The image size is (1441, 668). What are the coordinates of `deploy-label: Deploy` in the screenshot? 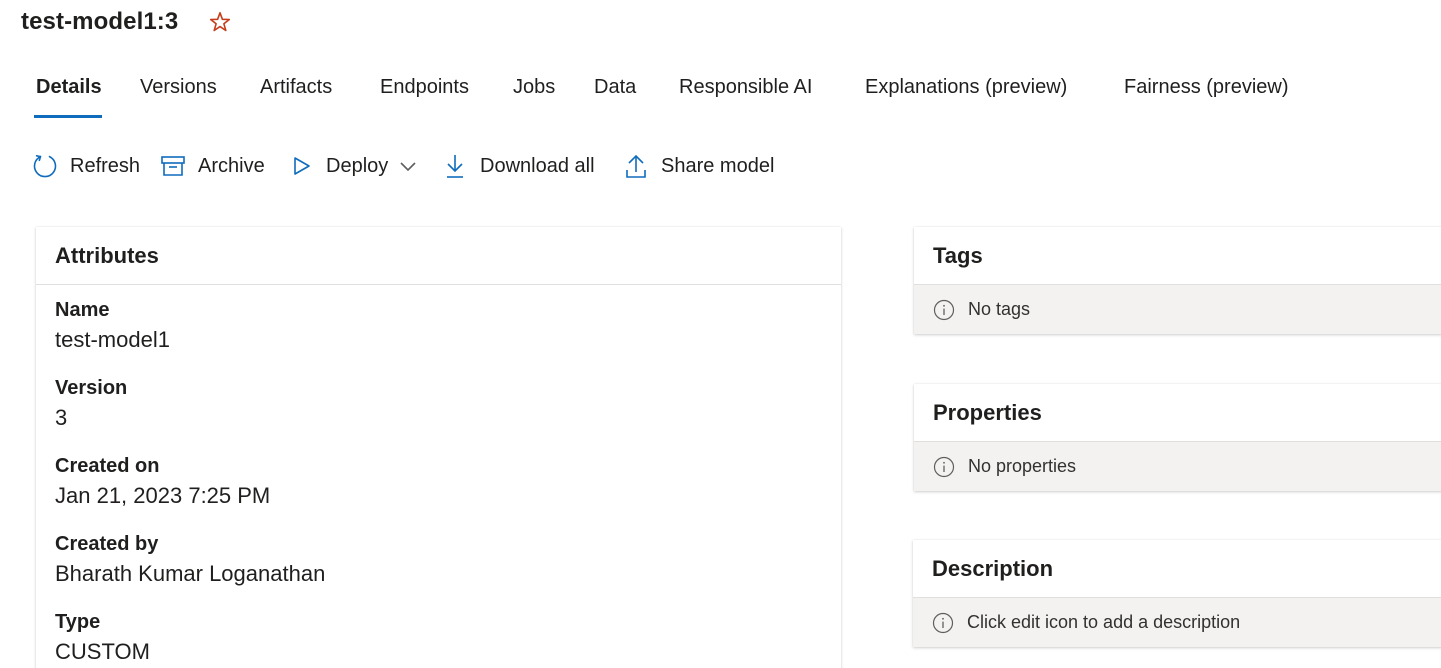 It's located at (357, 165).